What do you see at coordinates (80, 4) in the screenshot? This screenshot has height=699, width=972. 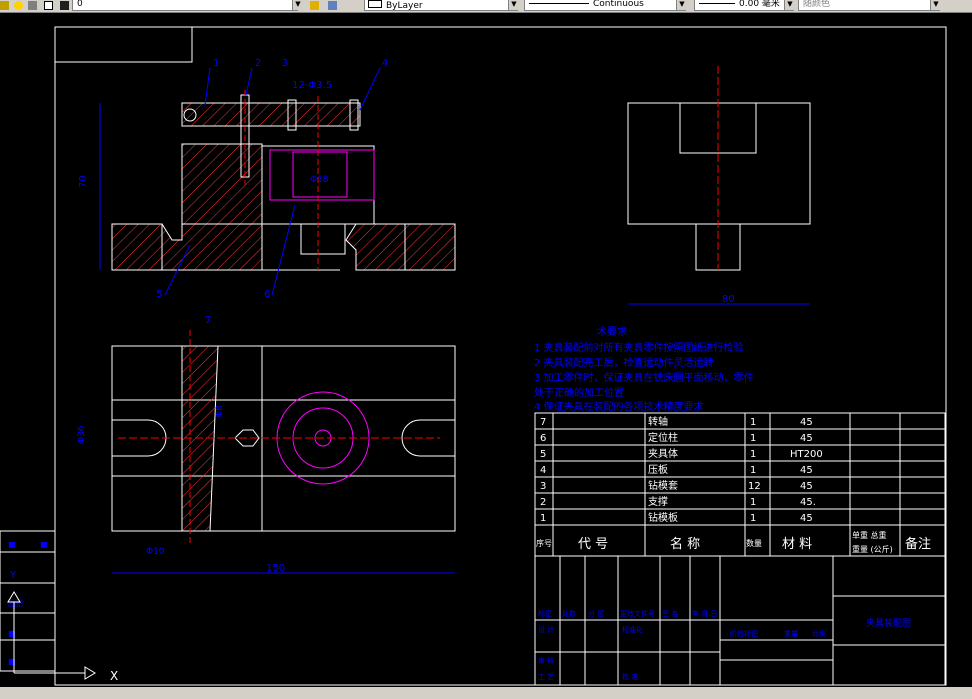 I see `layer-value: 0` at bounding box center [80, 4].